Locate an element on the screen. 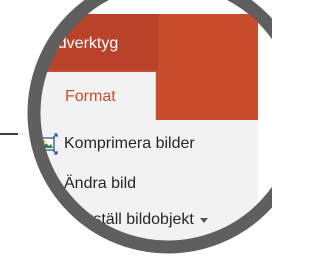  reset-picture-label: Återställ bildobjekt is located at coordinates (129, 219).